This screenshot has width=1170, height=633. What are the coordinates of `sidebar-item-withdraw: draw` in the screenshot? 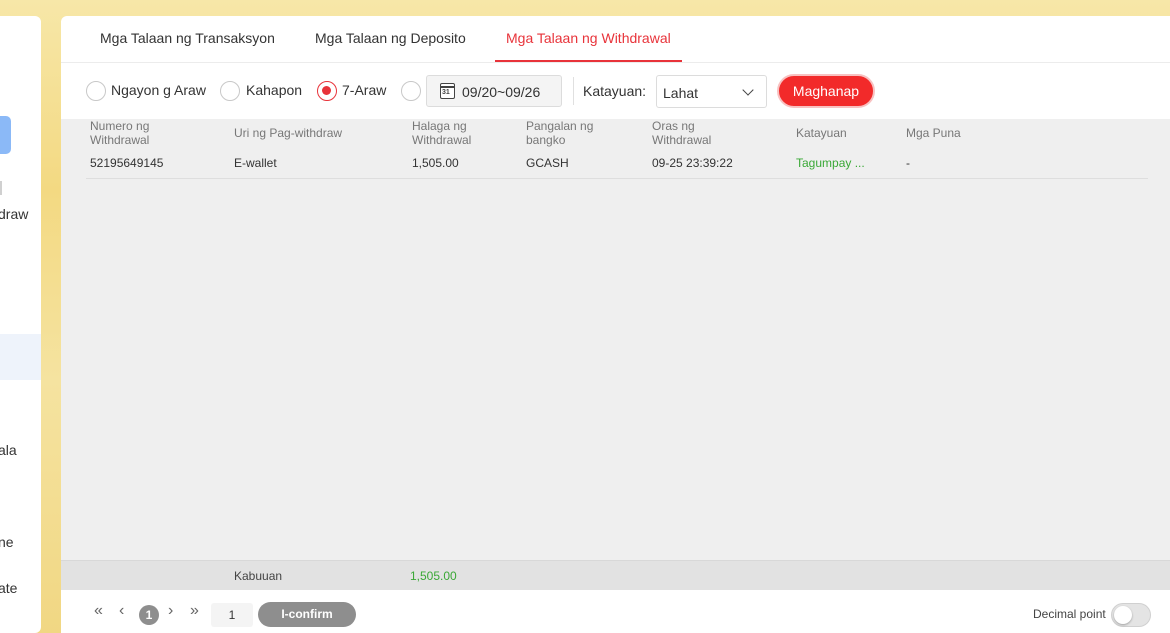 It's located at (14, 214).